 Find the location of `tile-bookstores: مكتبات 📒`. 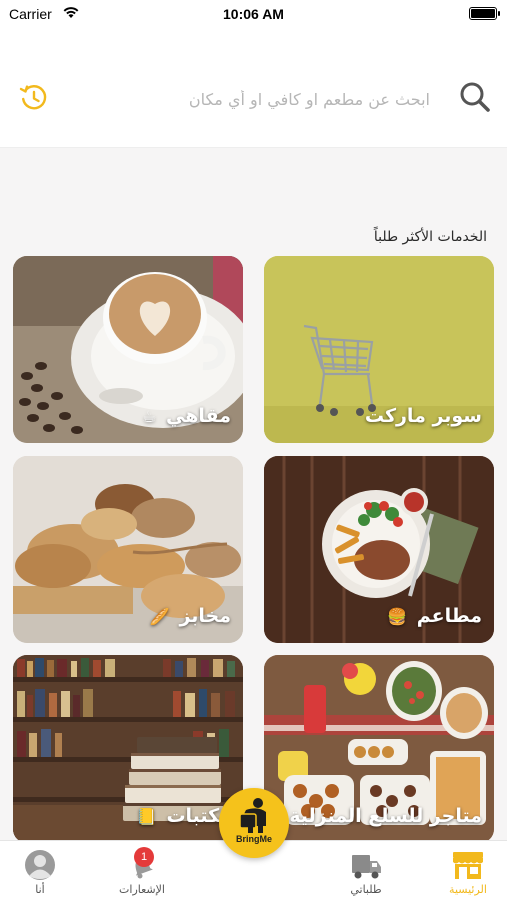

tile-bookstores: مكتبات 📒 is located at coordinates (128, 749).